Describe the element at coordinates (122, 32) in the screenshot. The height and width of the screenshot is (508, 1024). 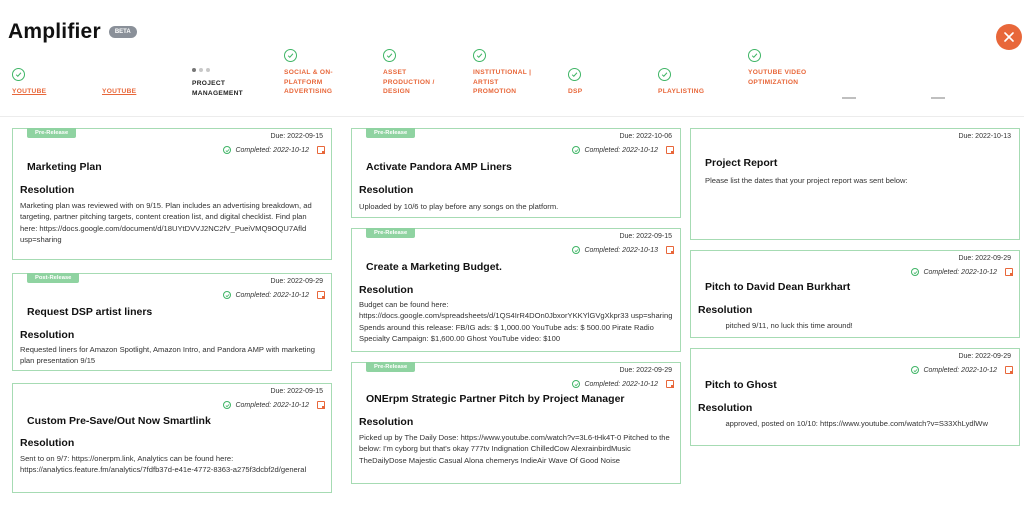
I see `beta-badge: BETA` at that location.